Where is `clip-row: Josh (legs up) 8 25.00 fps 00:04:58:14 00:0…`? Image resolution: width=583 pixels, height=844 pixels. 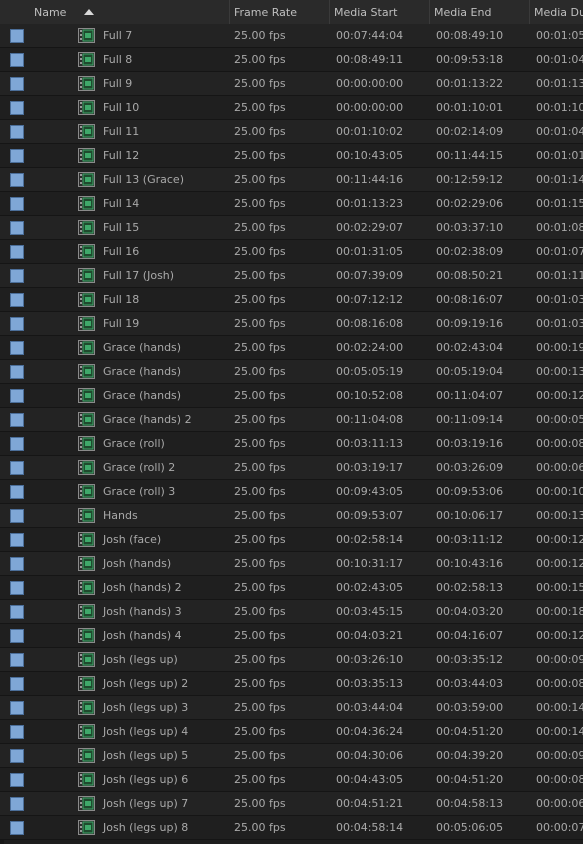 clip-row: Josh (legs up) 8 25.00 fps 00:04:58:14 00:0… is located at coordinates (291, 828).